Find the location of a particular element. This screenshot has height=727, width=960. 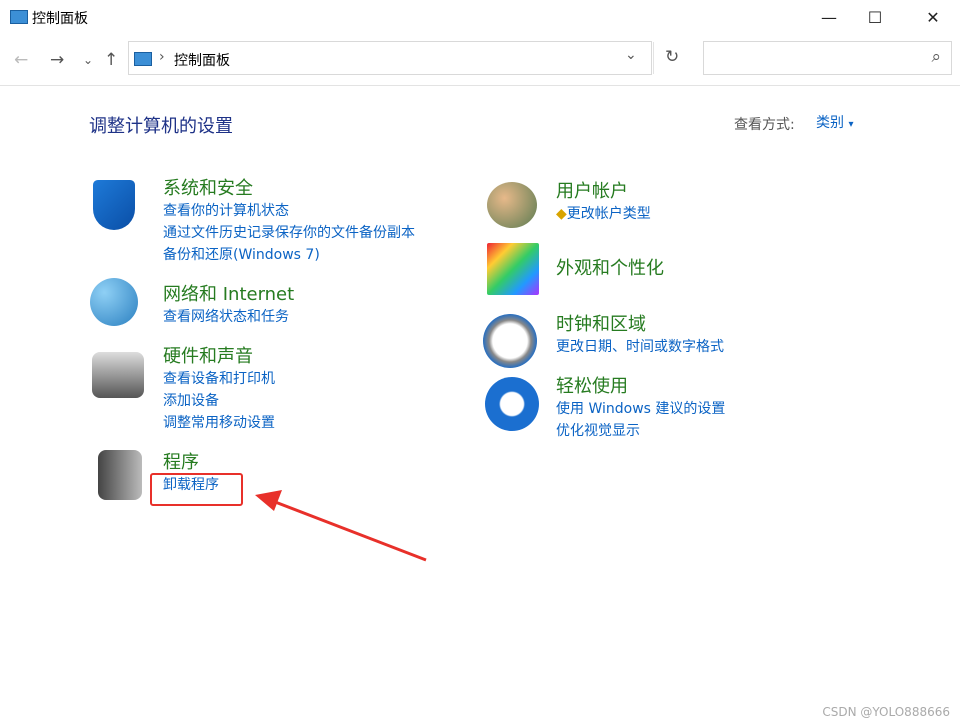

refresh-button: ↻ is located at coordinates (672, 57).